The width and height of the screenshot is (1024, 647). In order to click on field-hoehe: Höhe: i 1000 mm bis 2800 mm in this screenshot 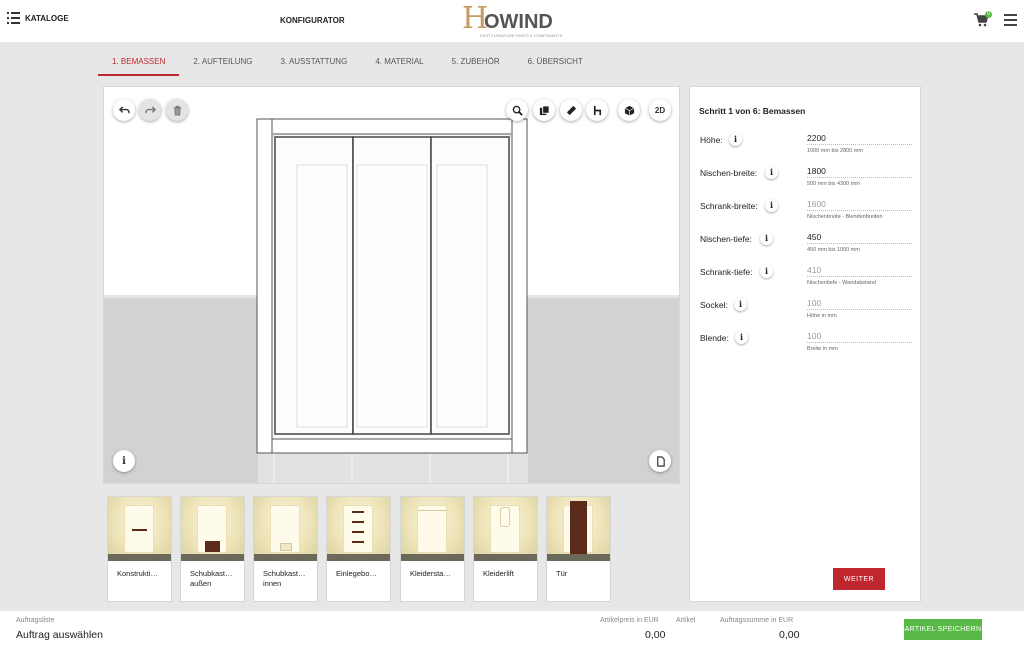, I will do `click(806, 146)`.